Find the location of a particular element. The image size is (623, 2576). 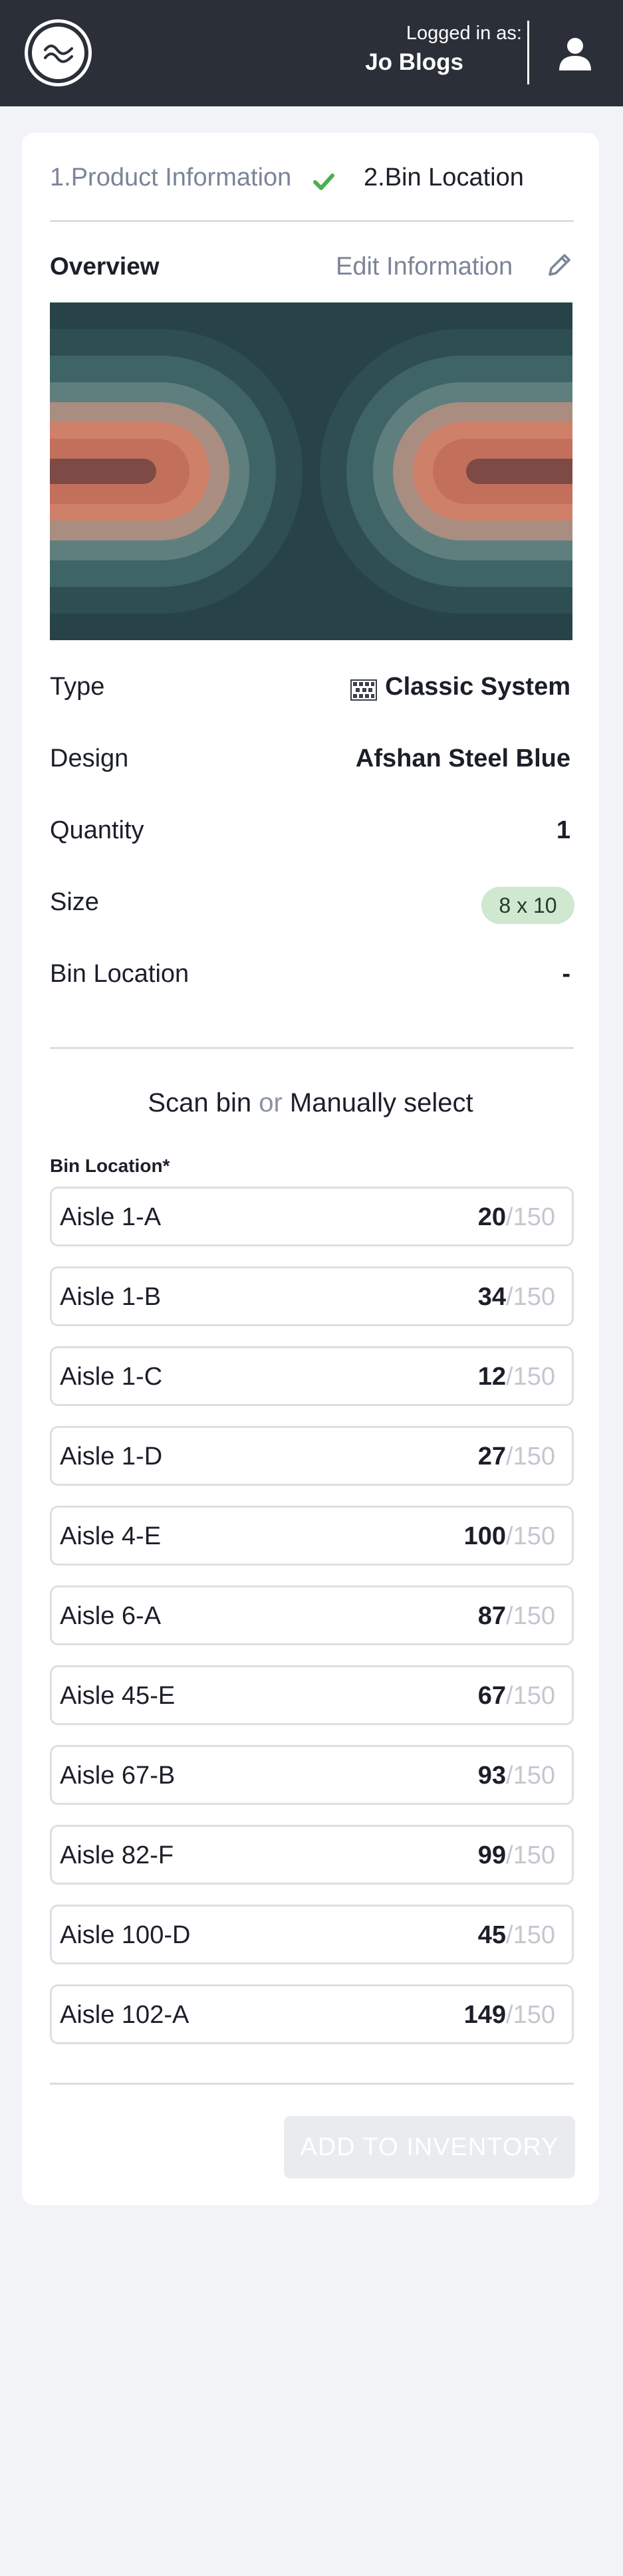

bin-name: Aisle 6-A is located at coordinates (111, 1616).